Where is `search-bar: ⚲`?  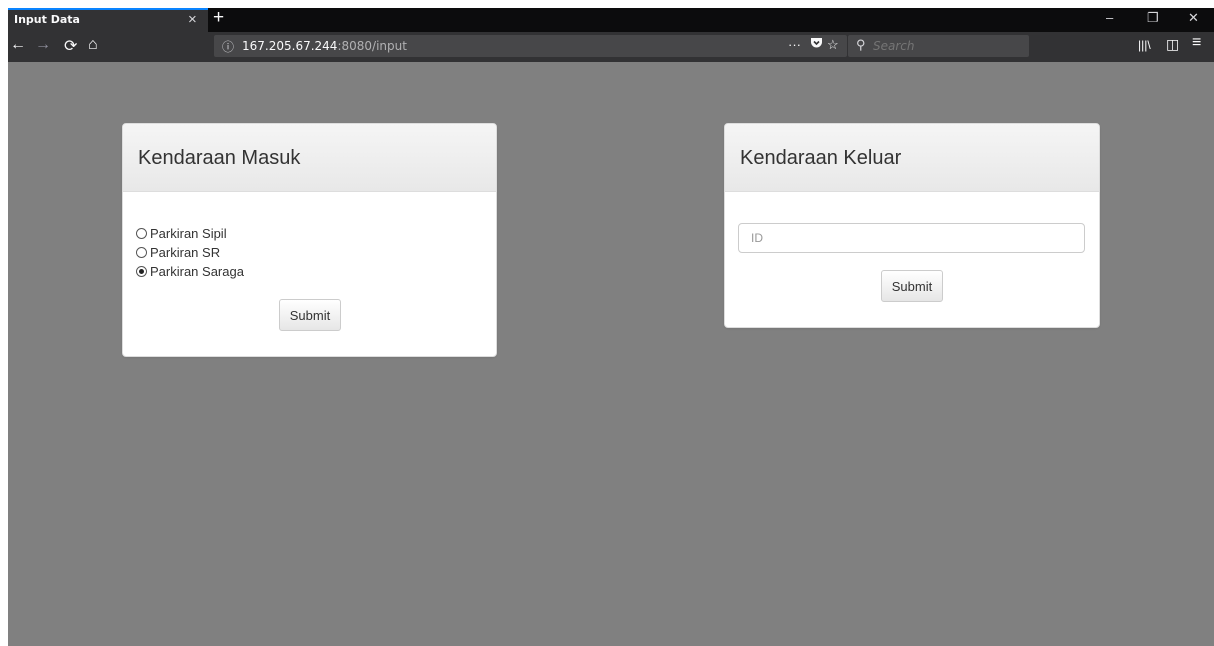
search-bar: ⚲ is located at coordinates (938, 46).